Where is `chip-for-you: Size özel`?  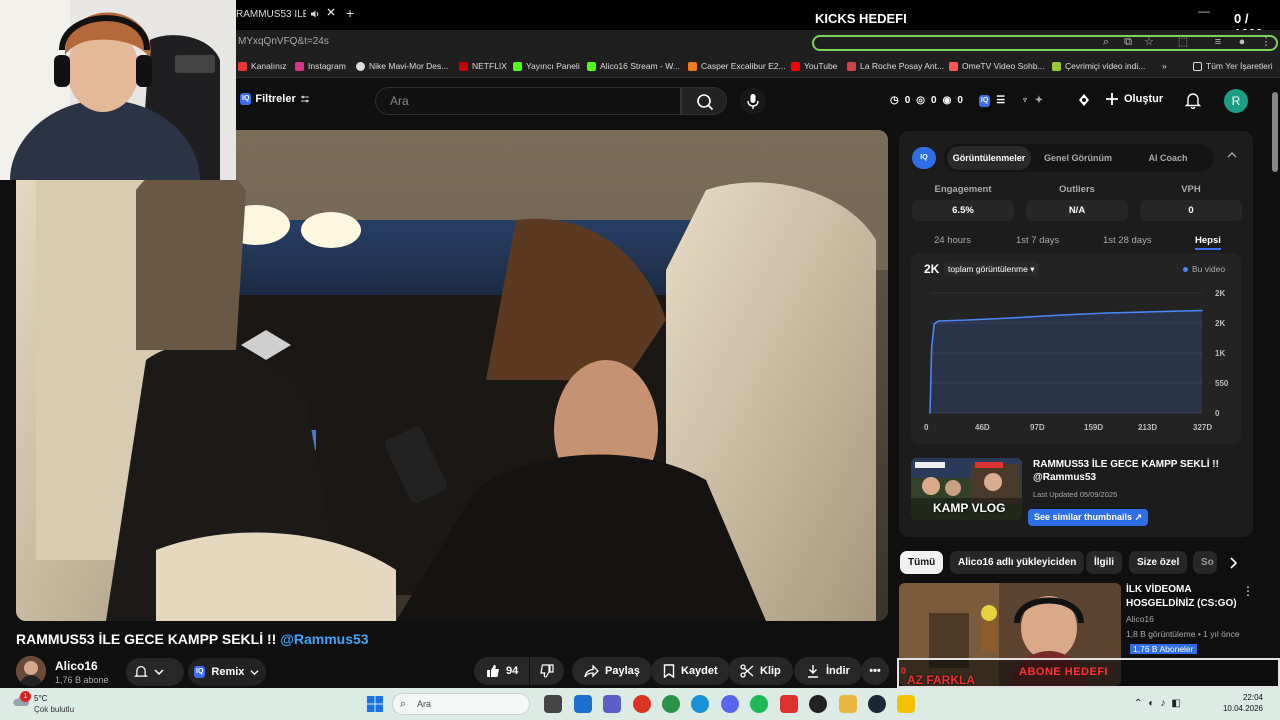
chip-for-you: Size özel is located at coordinates (1158, 562).